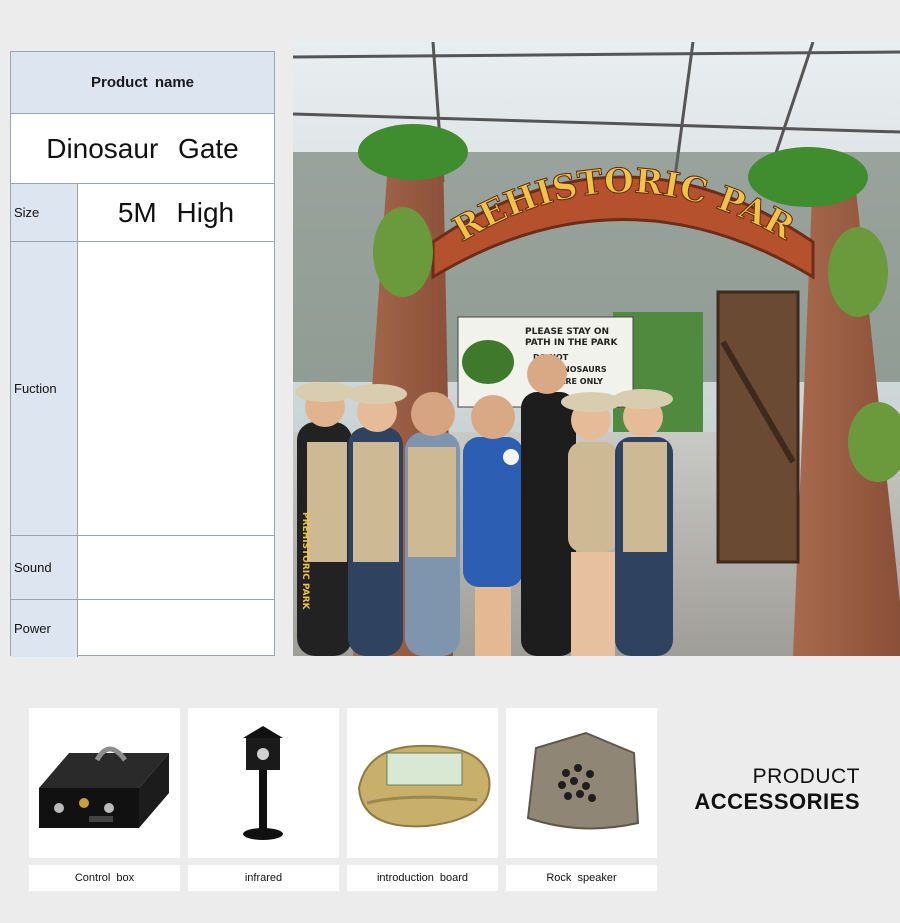 The height and width of the screenshot is (923, 900). I want to click on group-of-people, so click(484, 505).